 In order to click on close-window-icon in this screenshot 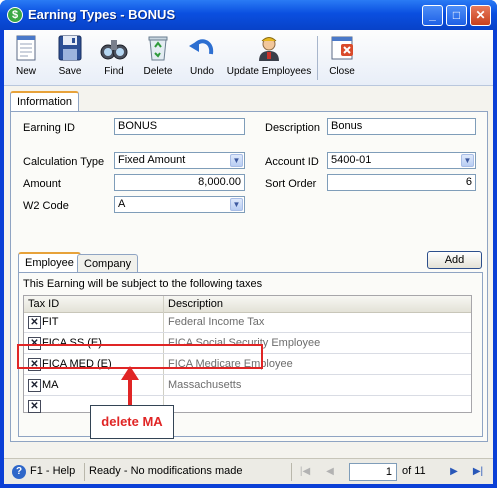, I will do `click(342, 48)`.